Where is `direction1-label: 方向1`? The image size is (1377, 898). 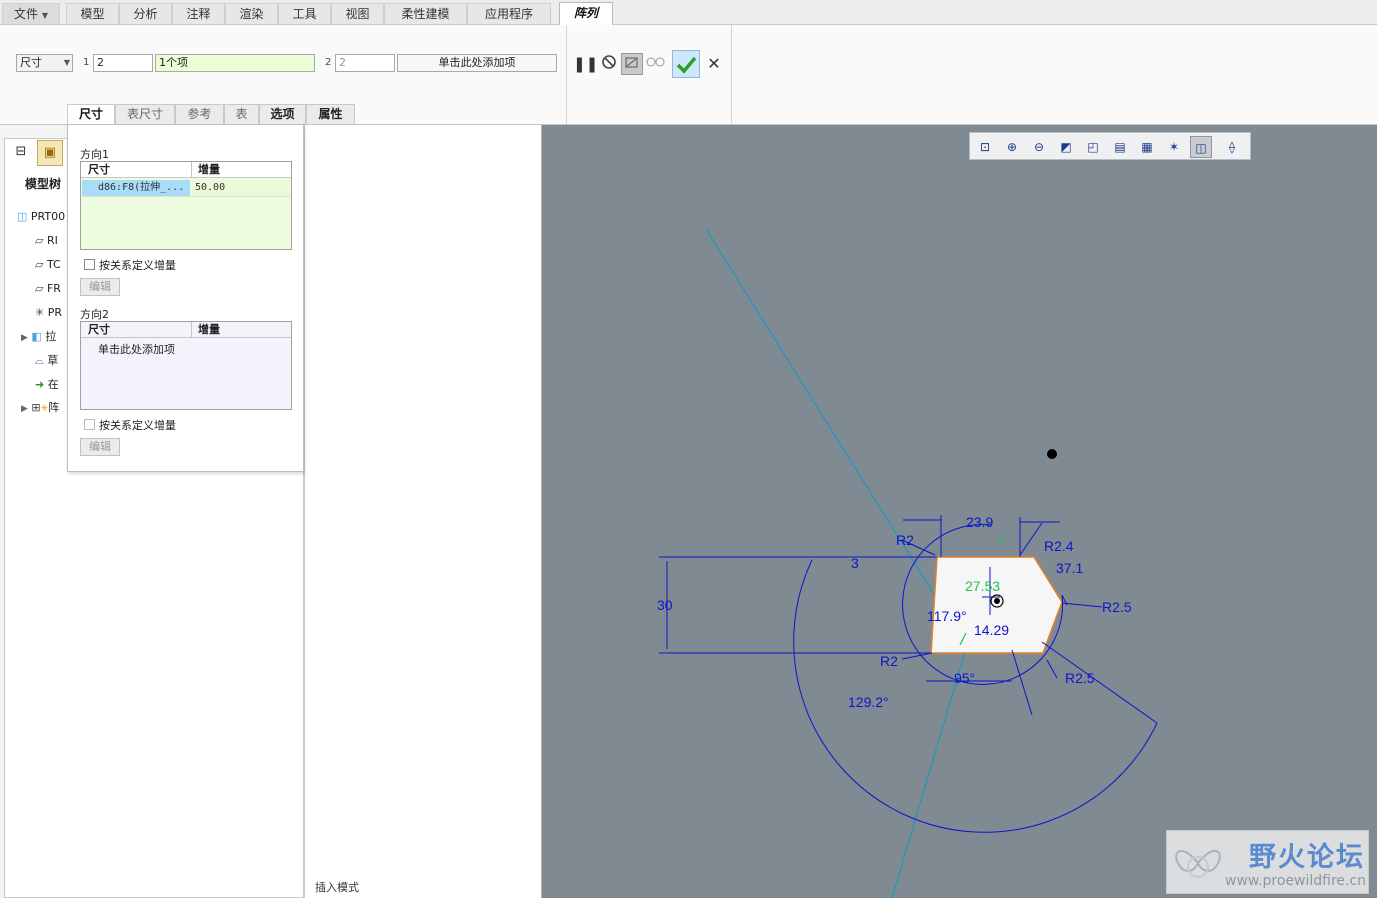
direction1-label: 方向1 is located at coordinates (94, 154).